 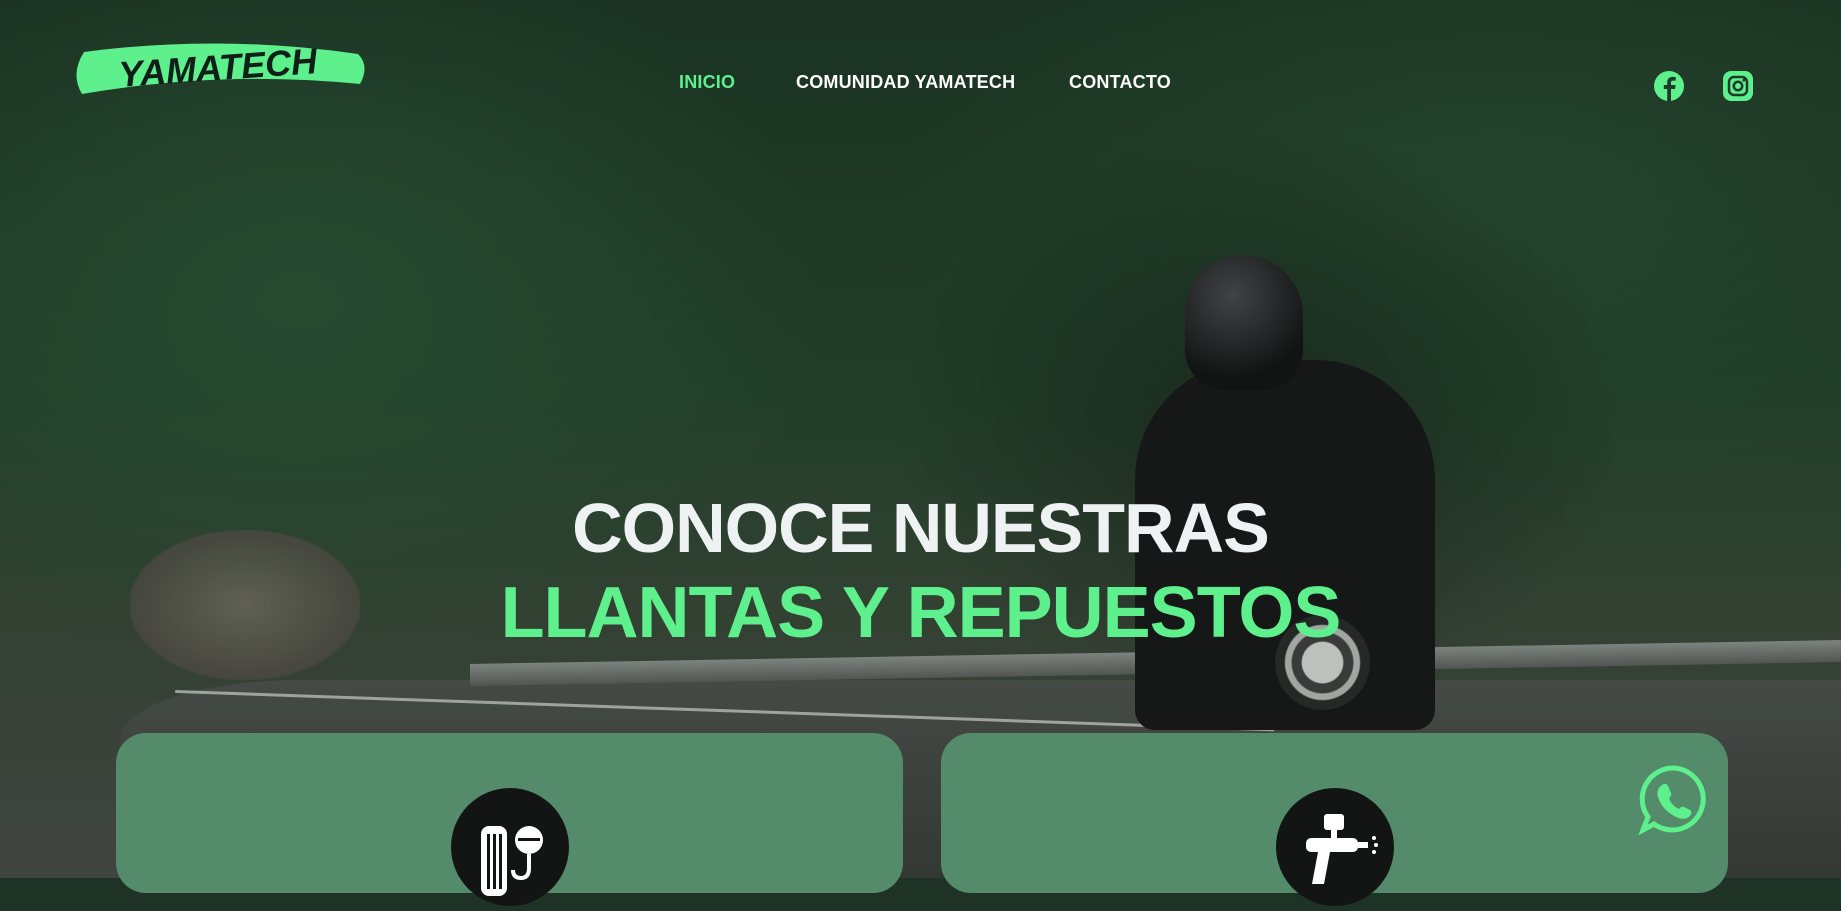 I want to click on service-card-llantas, so click(x=509, y=819).